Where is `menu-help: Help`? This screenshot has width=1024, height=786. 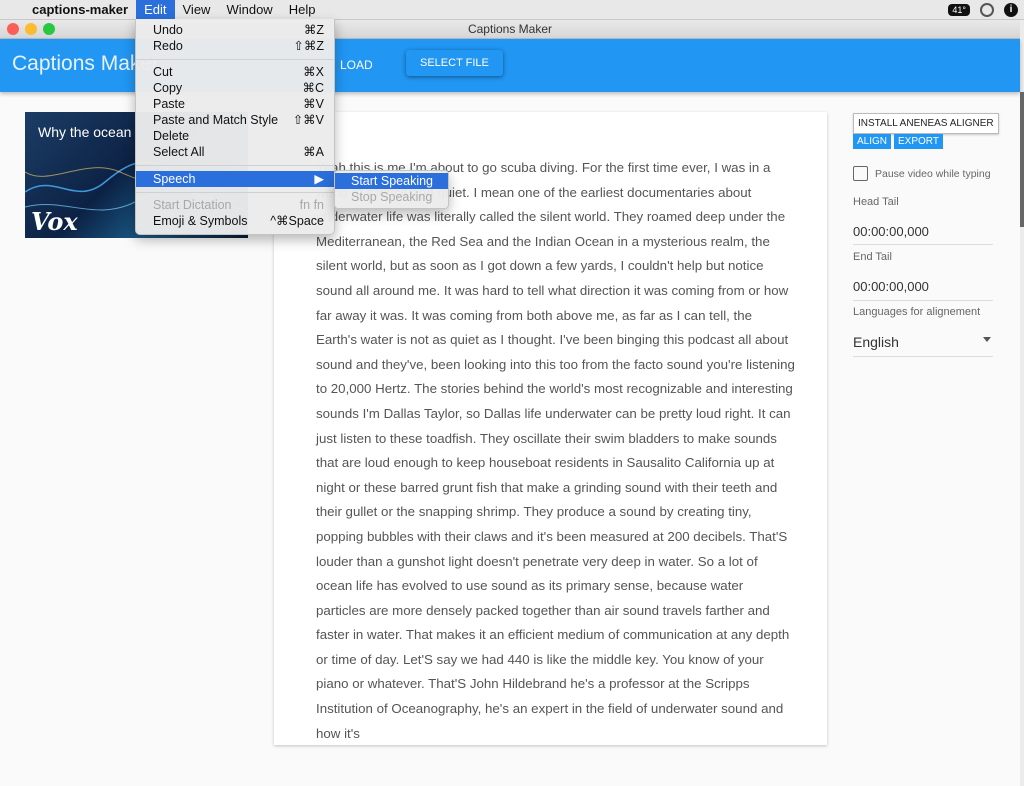 menu-help: Help is located at coordinates (302, 9).